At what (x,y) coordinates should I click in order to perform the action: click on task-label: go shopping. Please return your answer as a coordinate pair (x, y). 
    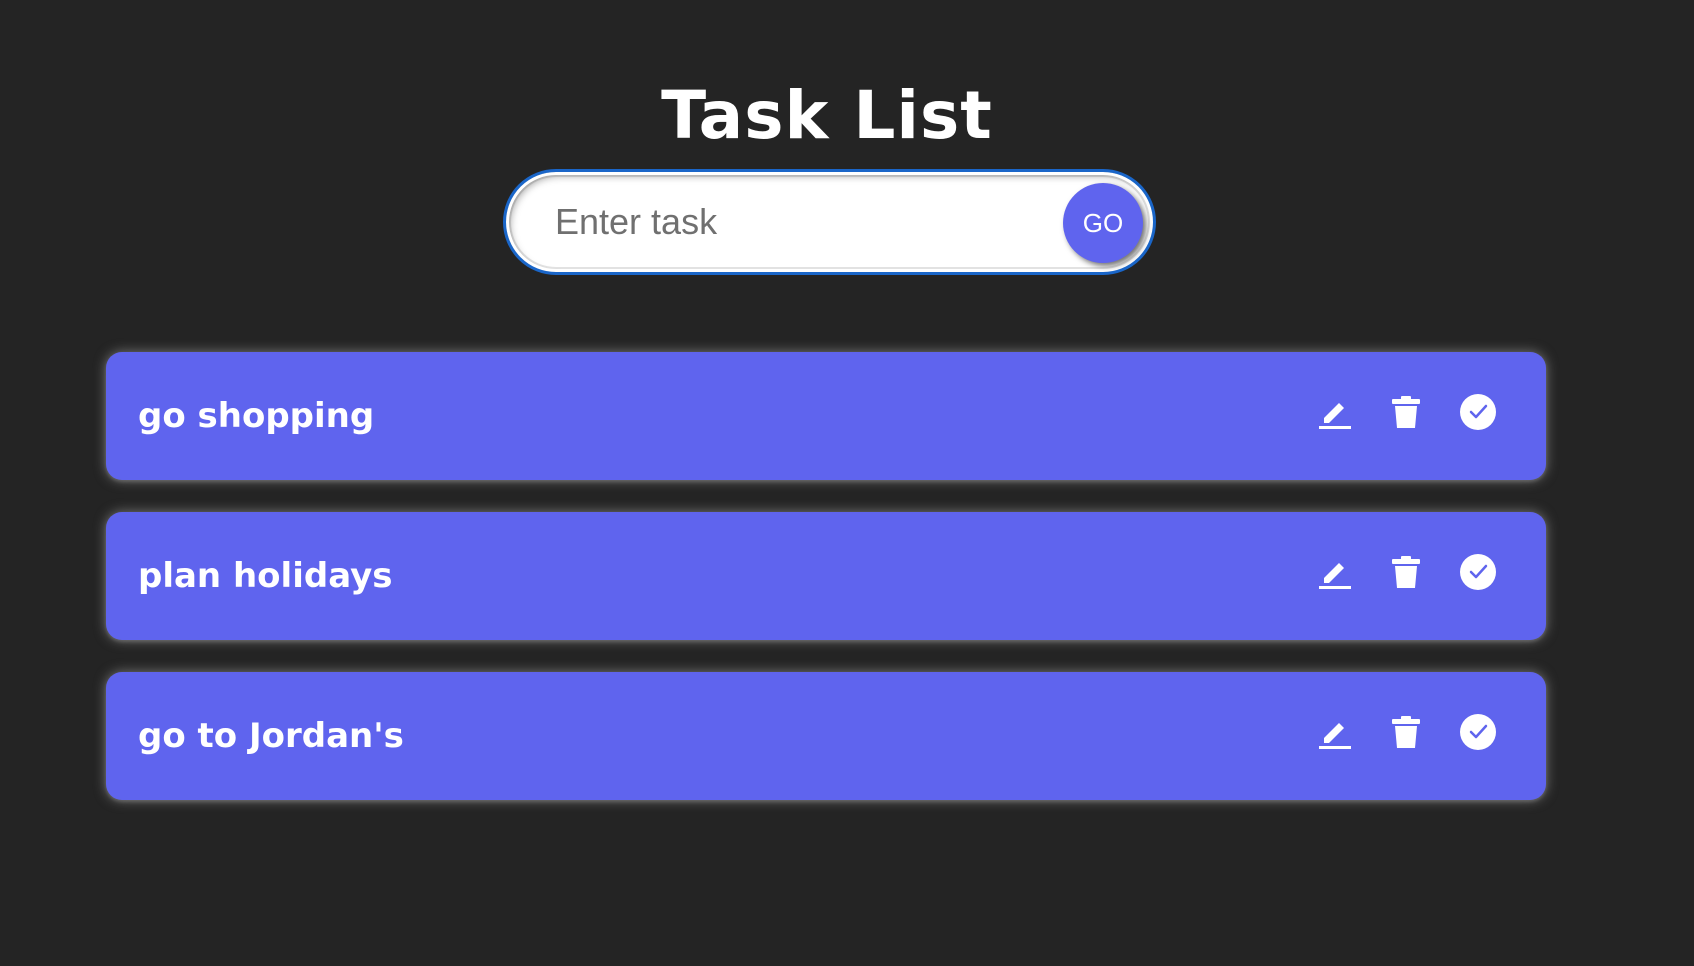
    Looking at the image, I should click on (256, 416).